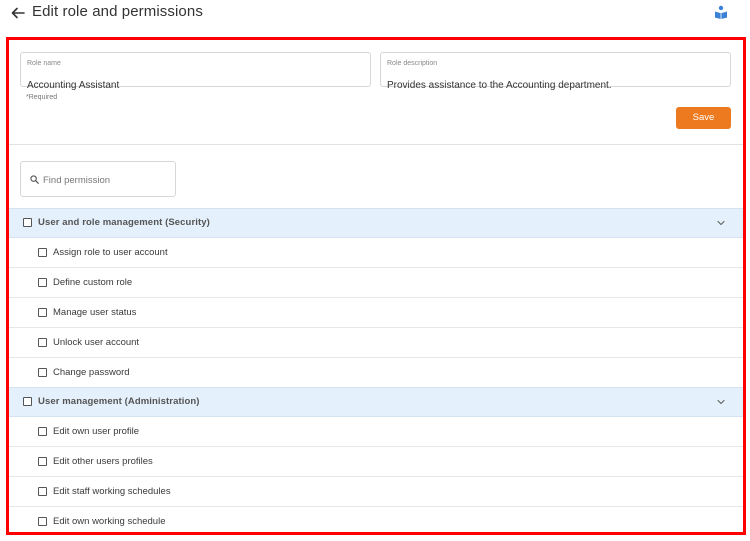  I want to click on search-icon, so click(34, 179).